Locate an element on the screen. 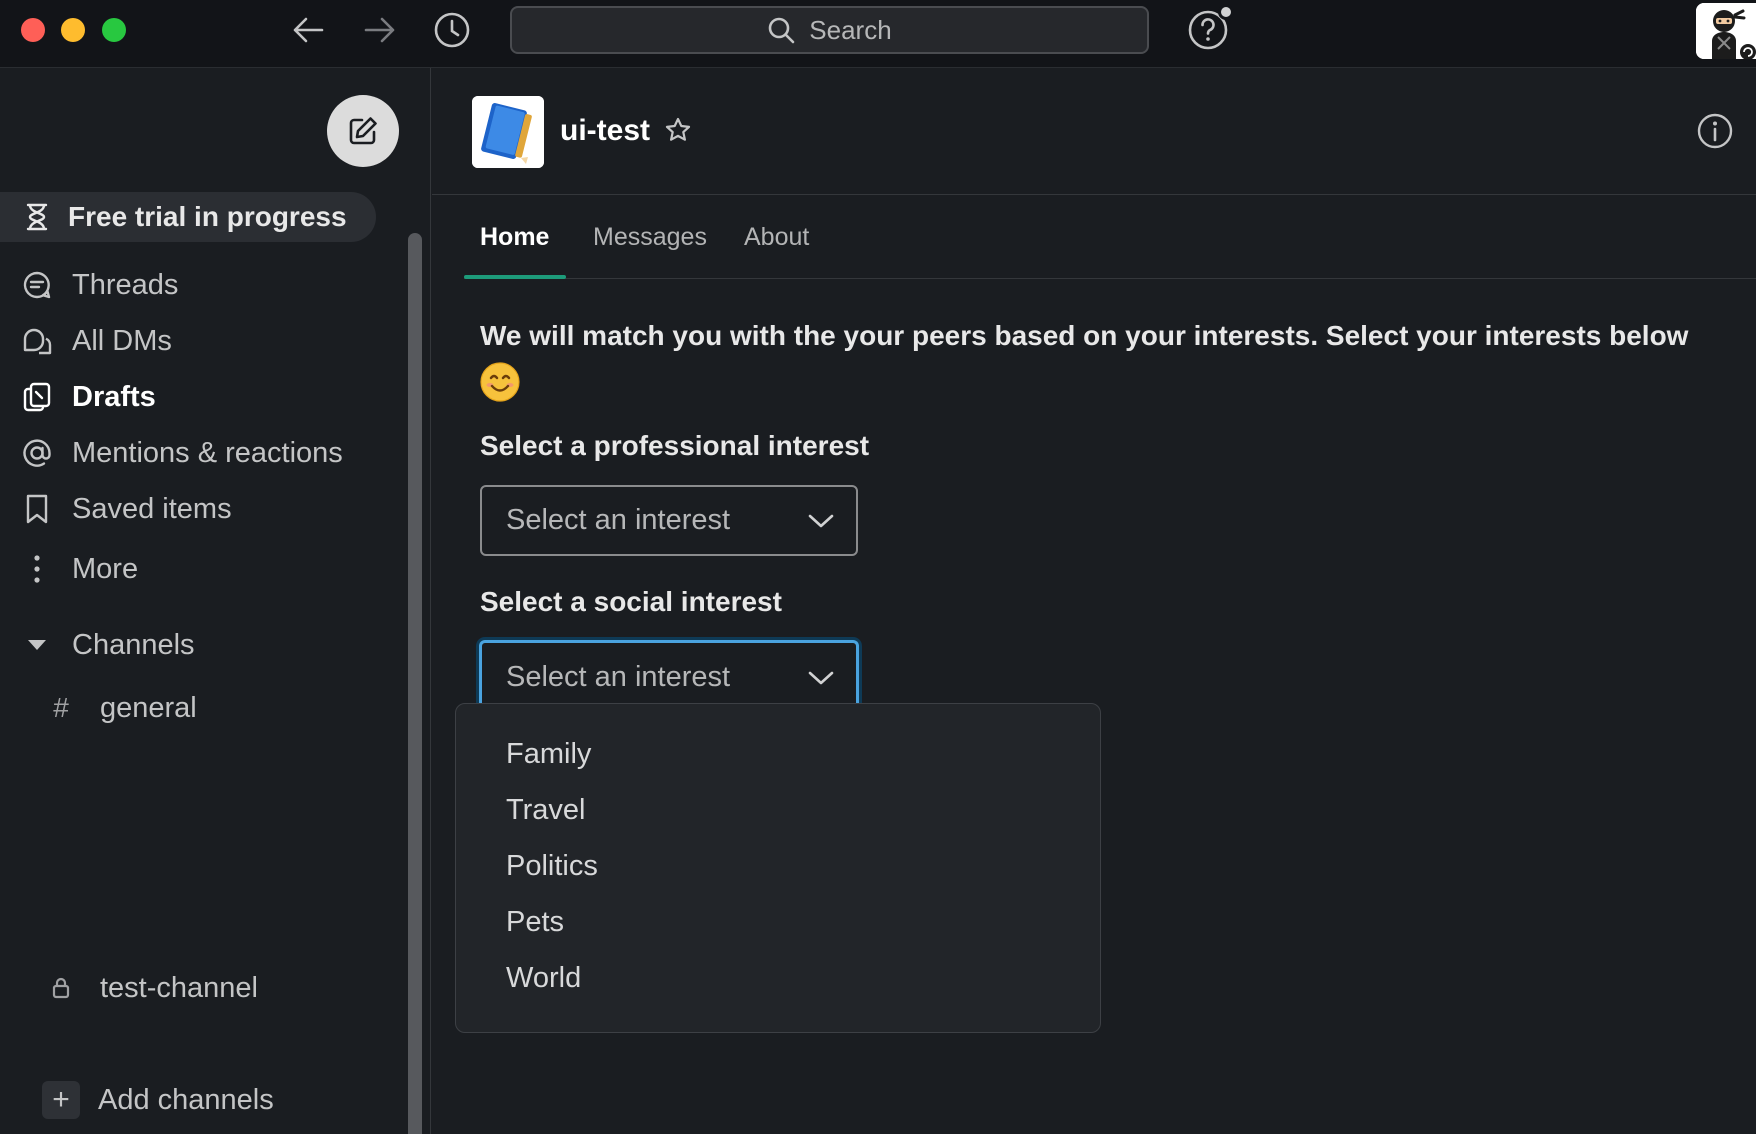 The image size is (1756, 1134). bookmark-icon is located at coordinates (37, 509).